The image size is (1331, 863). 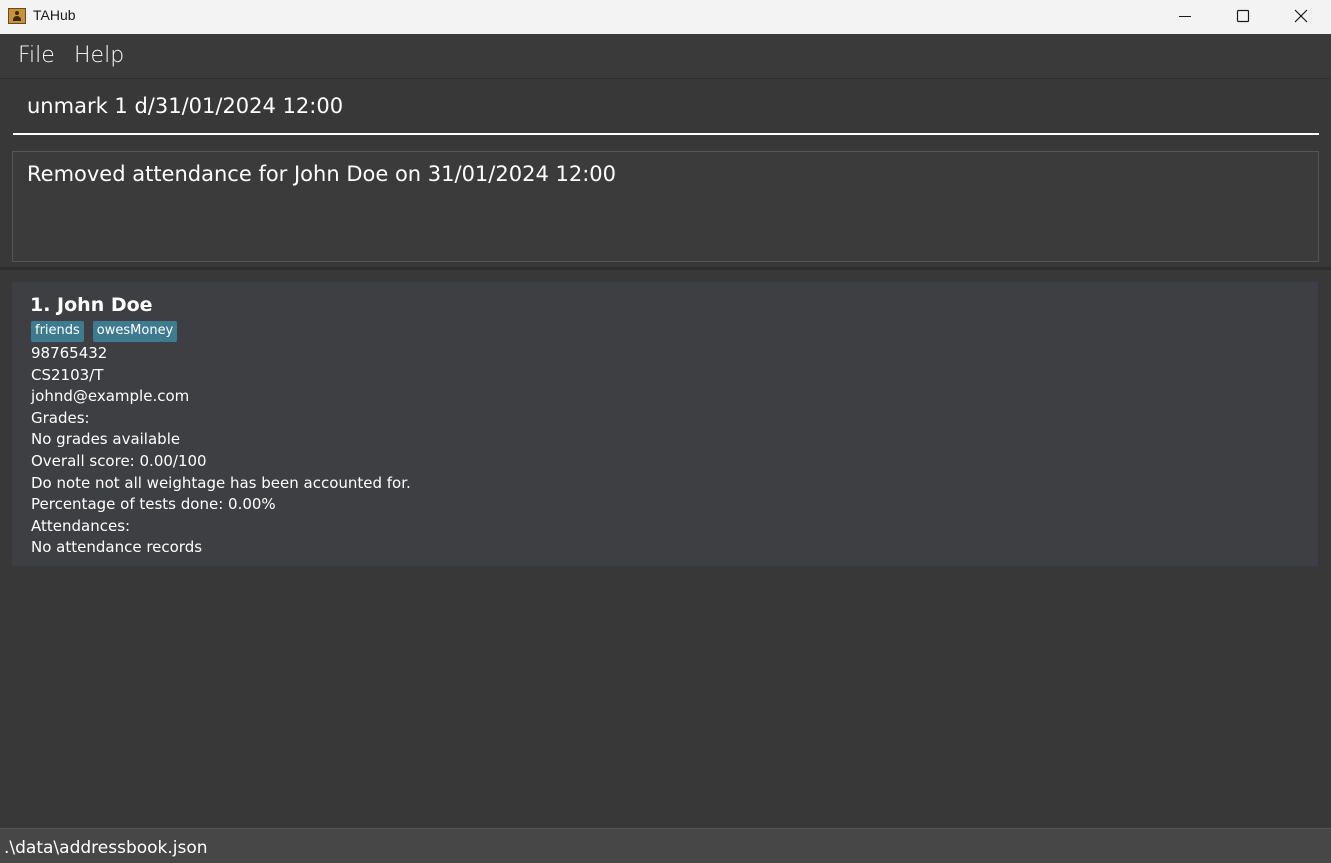 What do you see at coordinates (665, 56) in the screenshot?
I see `menu-bar: File Help` at bounding box center [665, 56].